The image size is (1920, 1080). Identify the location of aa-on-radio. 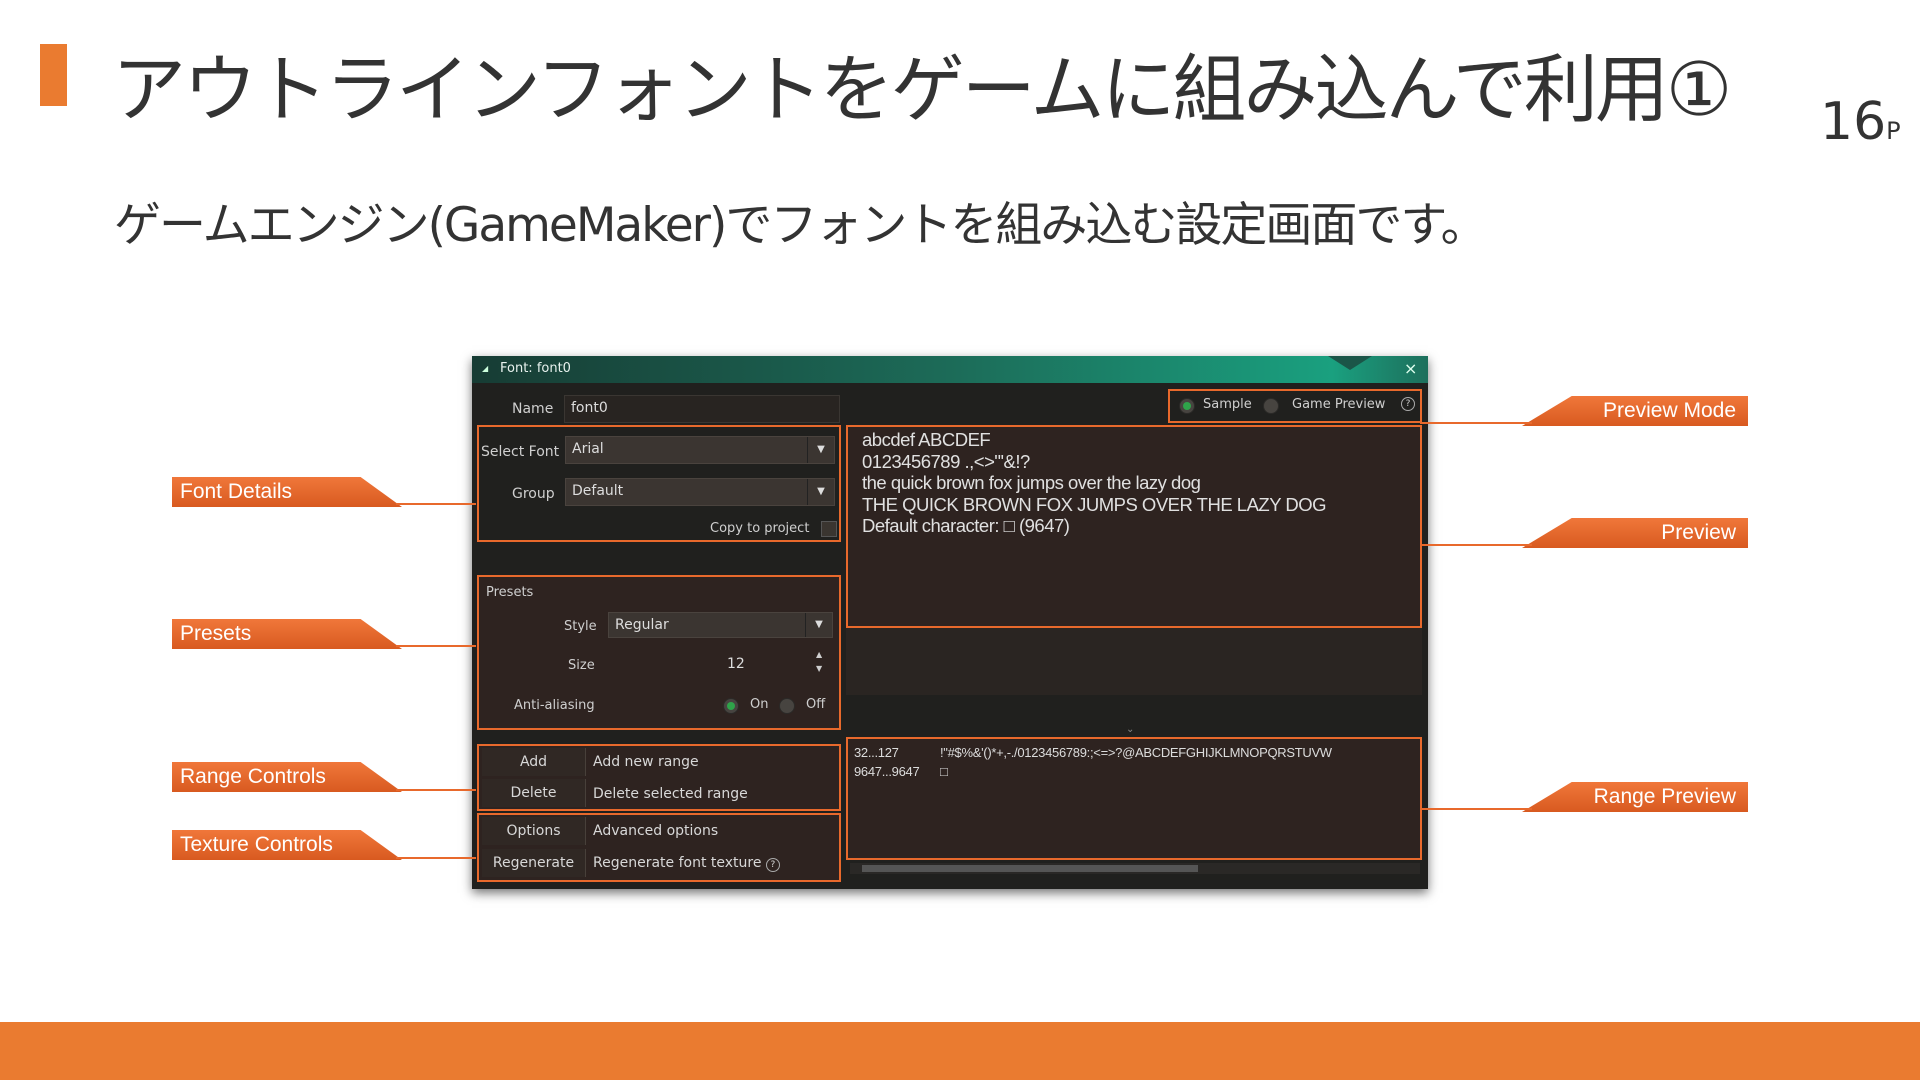
(731, 706).